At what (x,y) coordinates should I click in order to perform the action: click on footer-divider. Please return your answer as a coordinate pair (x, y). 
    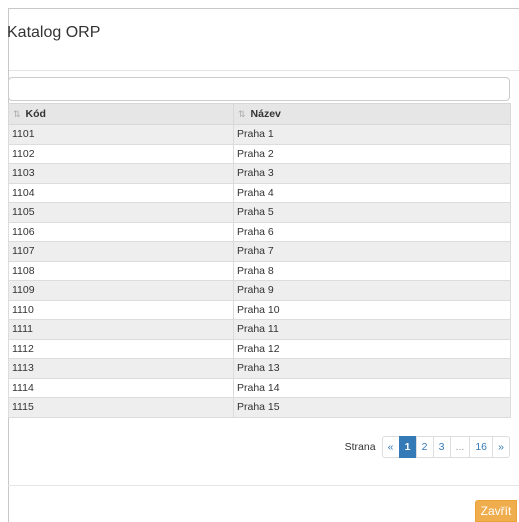
    Looking at the image, I should click on (263, 485).